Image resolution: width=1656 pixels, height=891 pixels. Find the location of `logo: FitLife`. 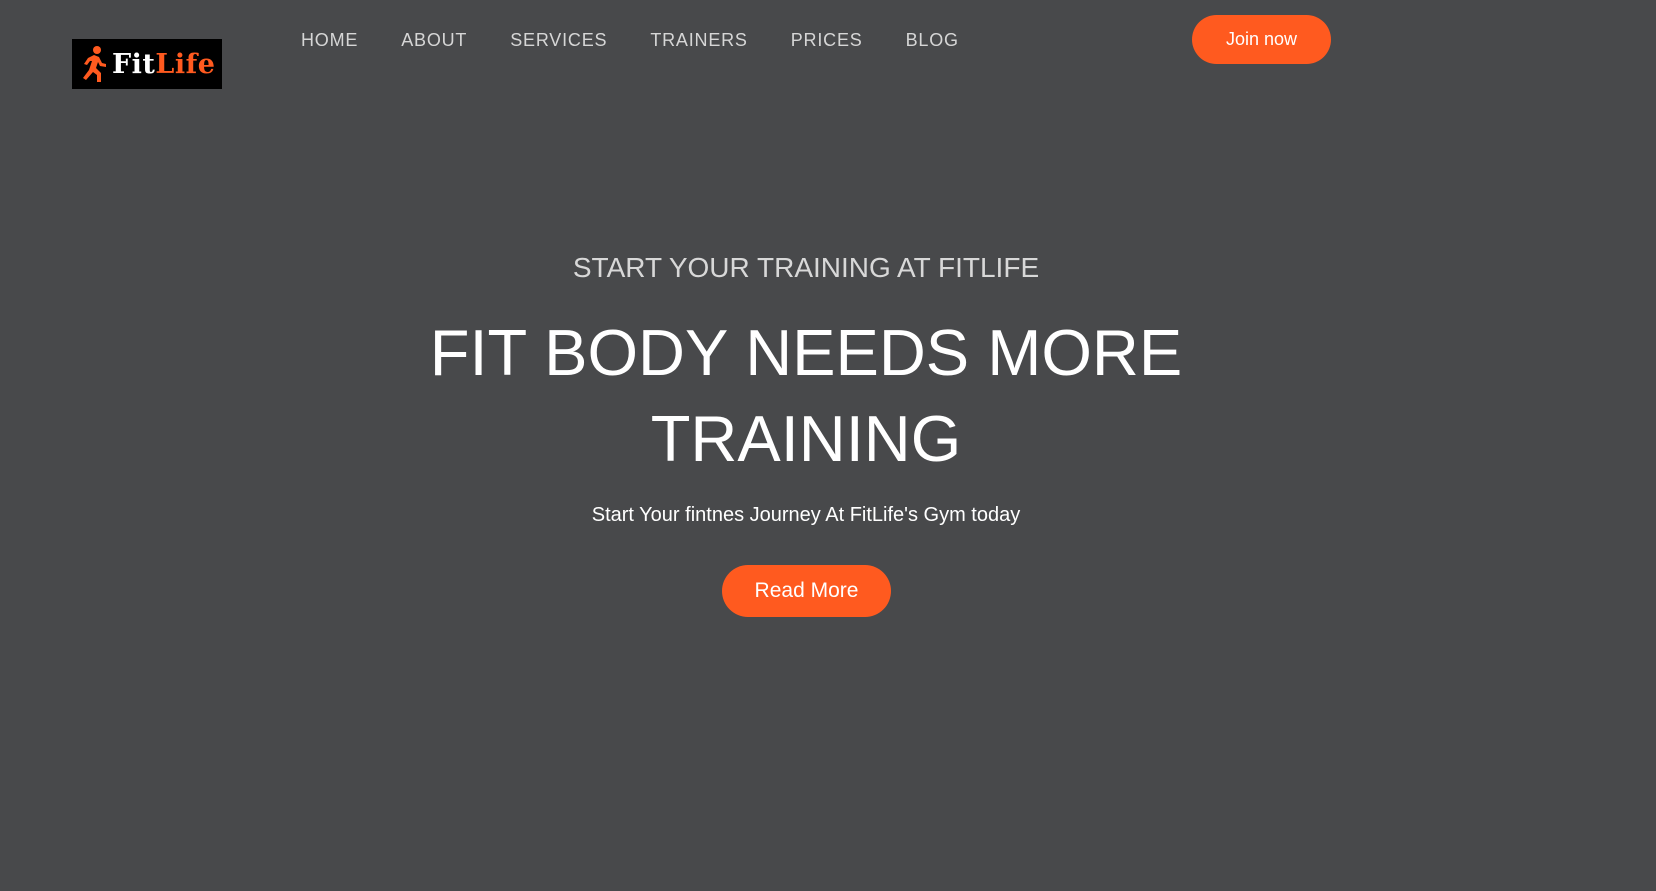

logo: FitLife is located at coordinates (147, 64).